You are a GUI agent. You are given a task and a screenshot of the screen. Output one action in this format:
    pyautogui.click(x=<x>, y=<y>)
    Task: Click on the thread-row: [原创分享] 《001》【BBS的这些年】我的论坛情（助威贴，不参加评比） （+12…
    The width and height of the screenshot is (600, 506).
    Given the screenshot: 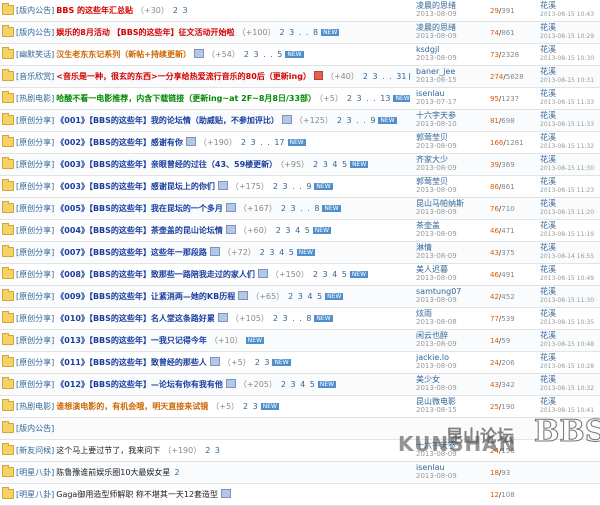 What is the action you would take?
    pyautogui.click(x=300, y=121)
    